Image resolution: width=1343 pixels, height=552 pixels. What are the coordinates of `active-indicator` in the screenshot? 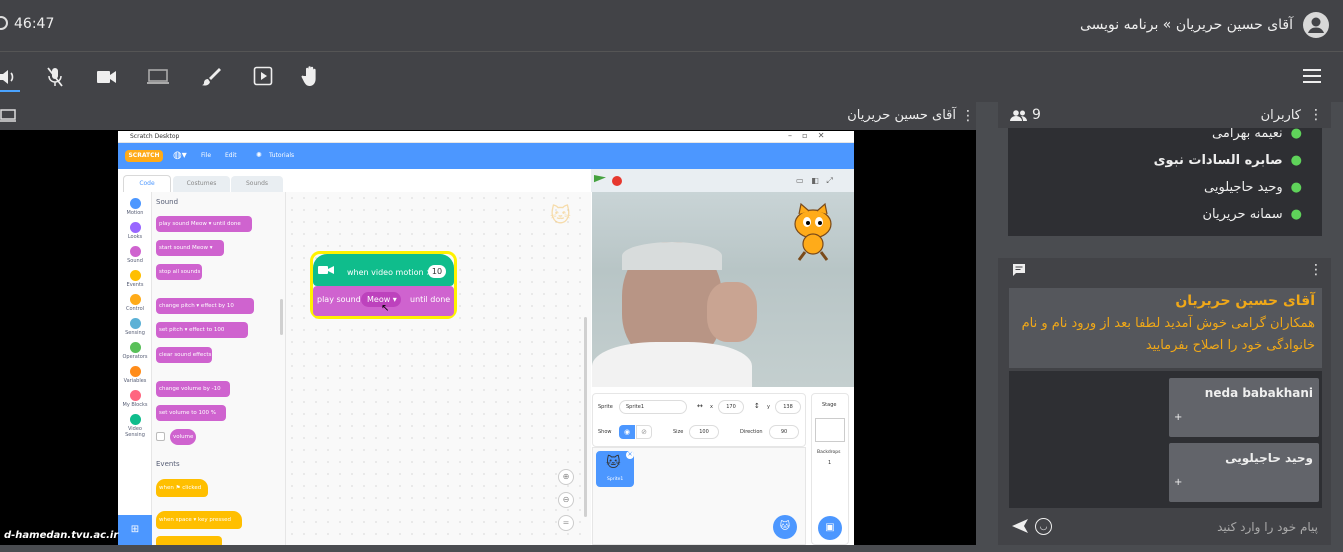 It's located at (10, 91).